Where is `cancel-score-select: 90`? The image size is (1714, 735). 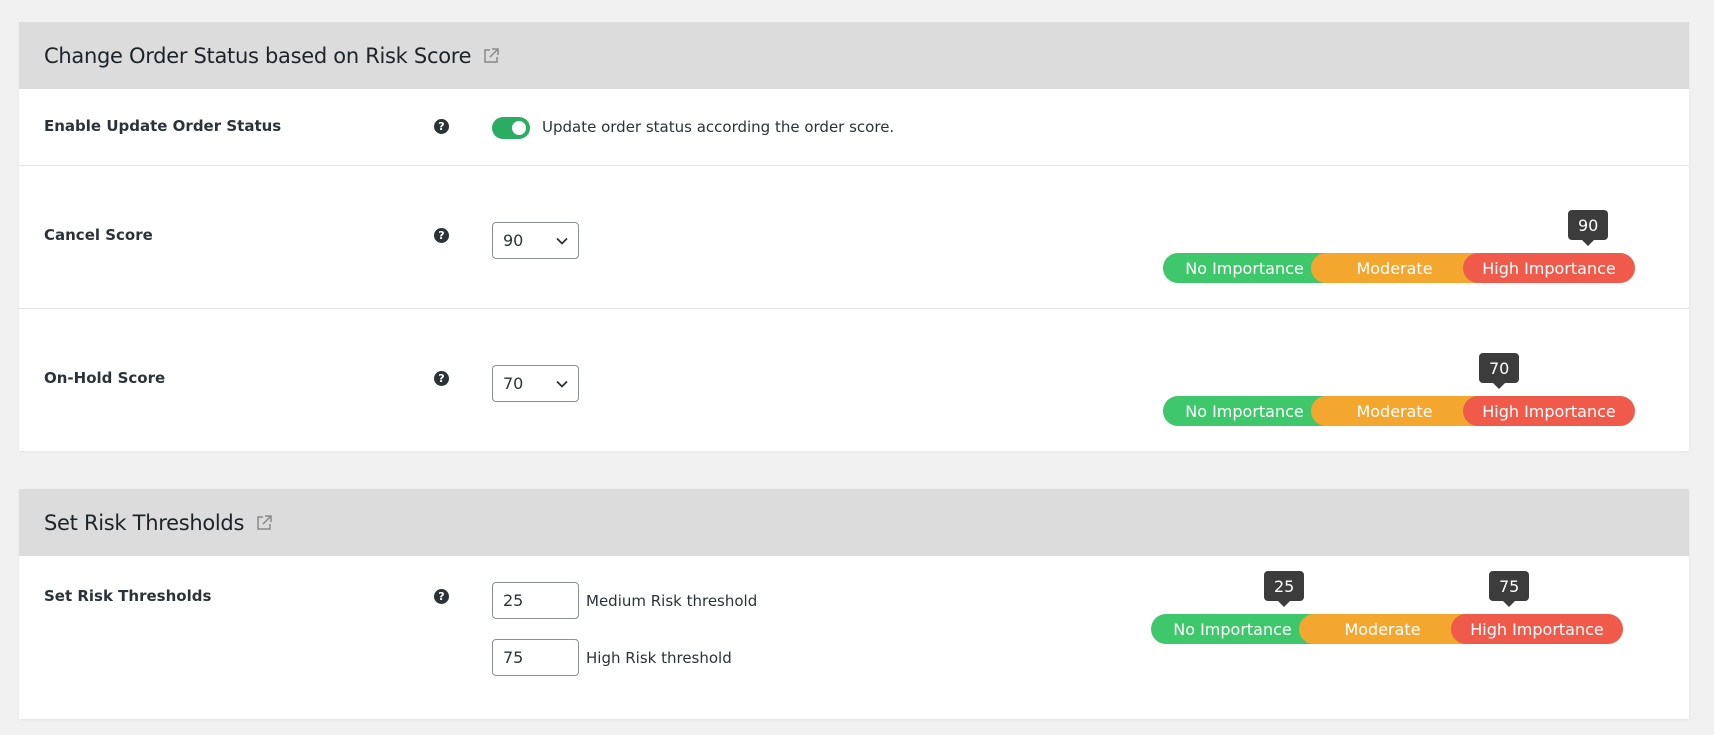
cancel-score-select: 90 is located at coordinates (535, 240).